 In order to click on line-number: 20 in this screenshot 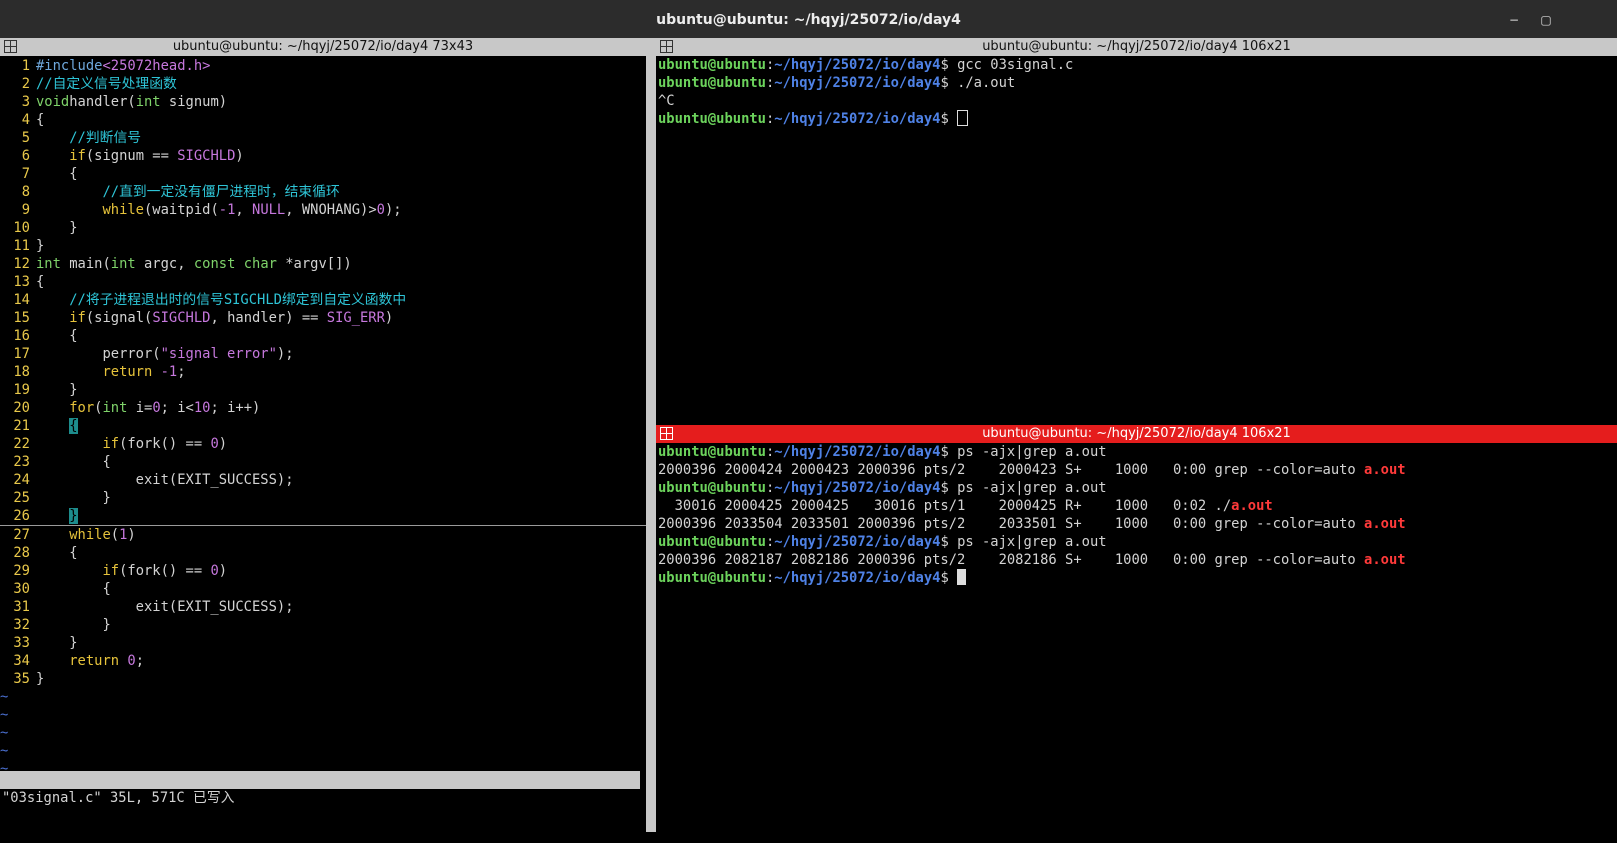, I will do `click(21, 408)`.